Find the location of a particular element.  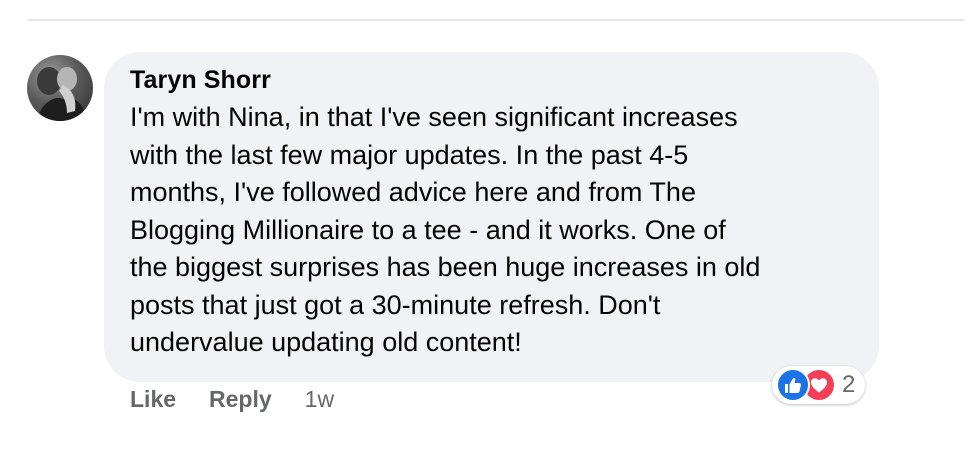

top-divider is located at coordinates (496, 20).